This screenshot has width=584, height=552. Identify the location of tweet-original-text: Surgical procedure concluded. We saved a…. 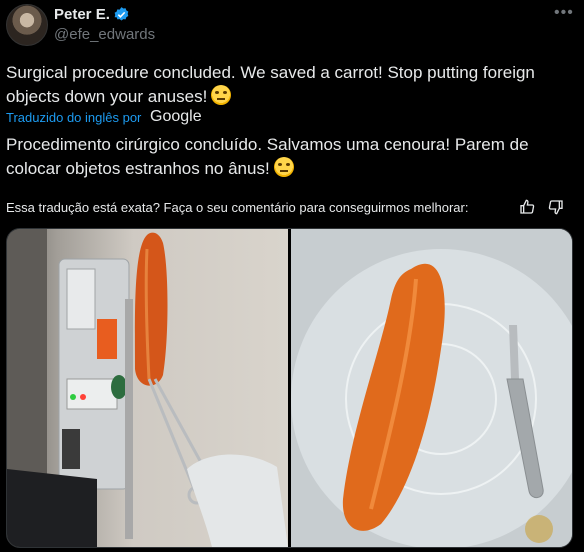
(291, 85).